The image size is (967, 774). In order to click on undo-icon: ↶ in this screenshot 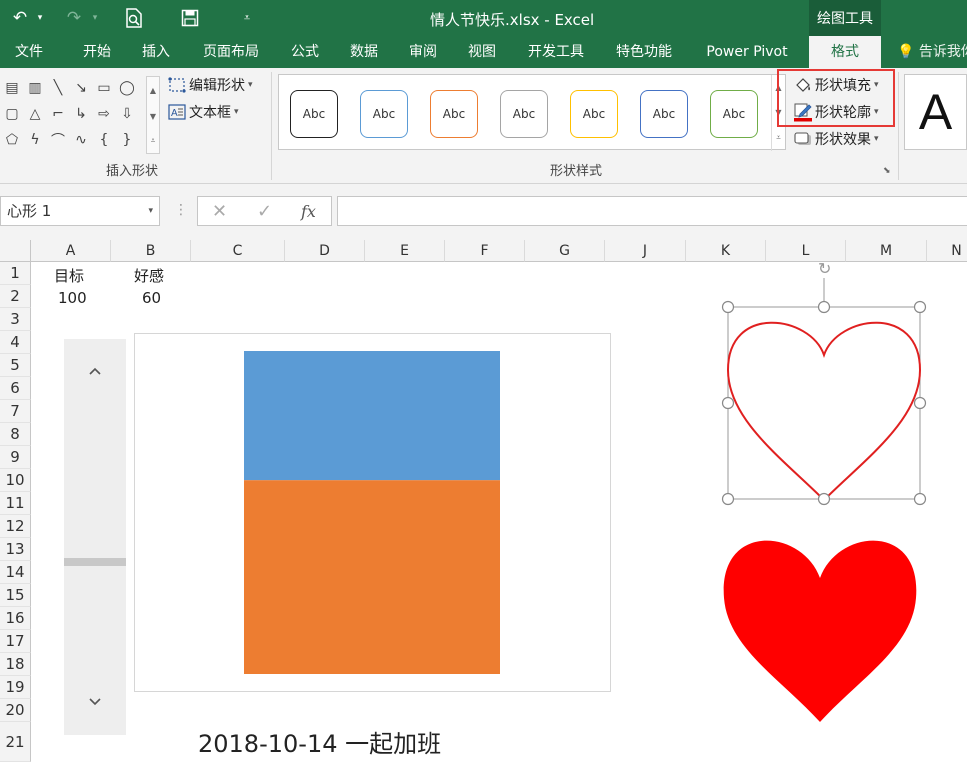, I will do `click(20, 18)`.